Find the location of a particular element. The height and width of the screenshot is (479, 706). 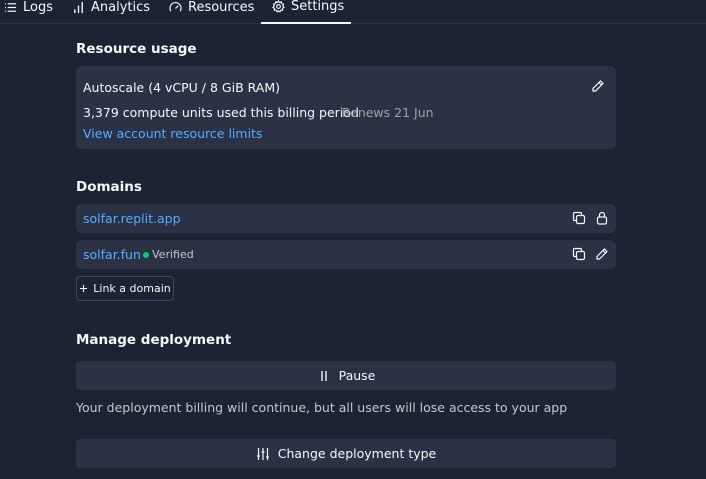

plus-icon is located at coordinates (84, 288).